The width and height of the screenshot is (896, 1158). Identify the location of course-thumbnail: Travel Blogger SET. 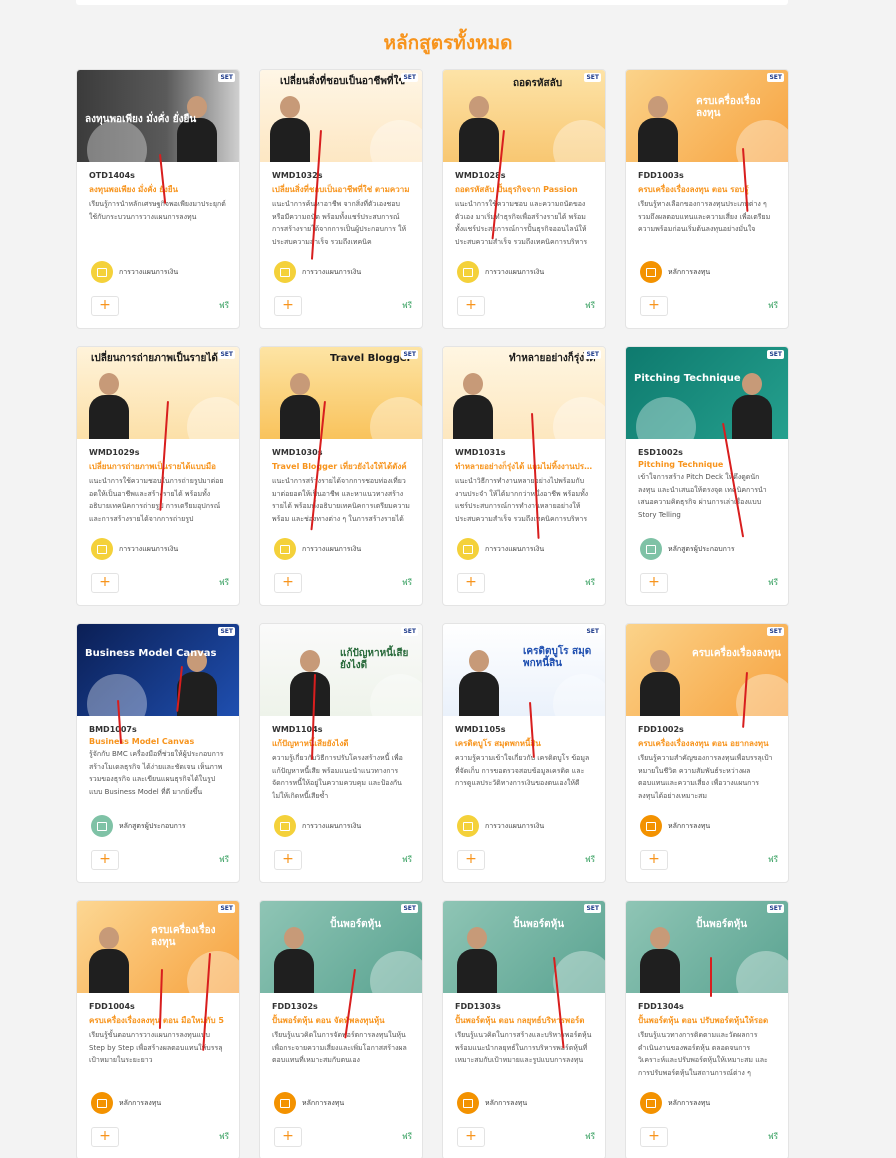
(341, 393).